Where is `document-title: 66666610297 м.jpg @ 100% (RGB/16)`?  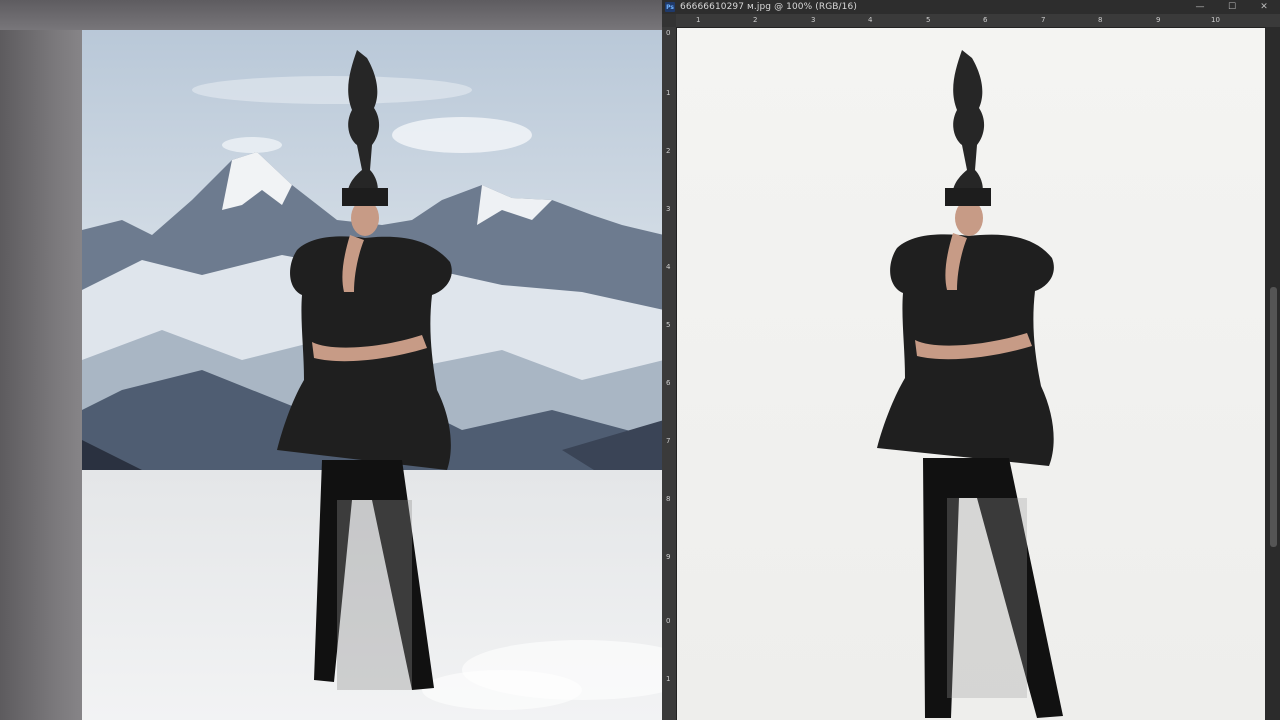 document-title: 66666610297 м.jpg @ 100% (RGB/16) is located at coordinates (768, 7).